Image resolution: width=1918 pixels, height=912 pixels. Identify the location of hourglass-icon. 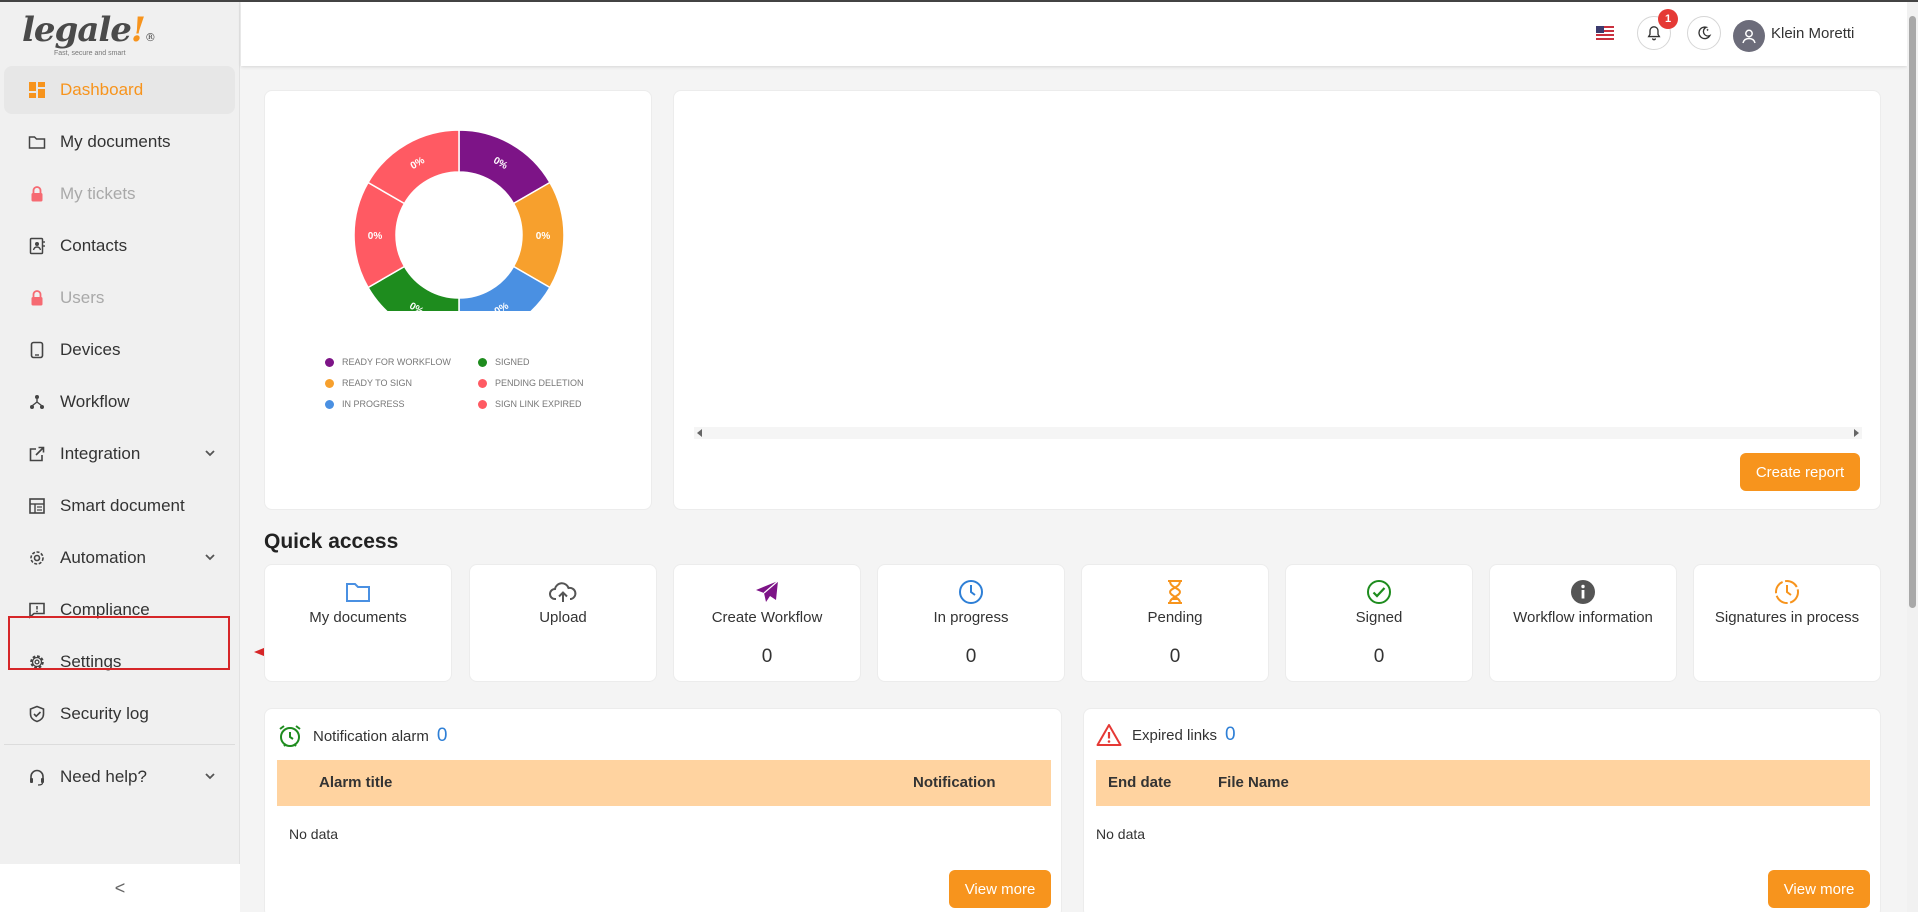
(1175, 592).